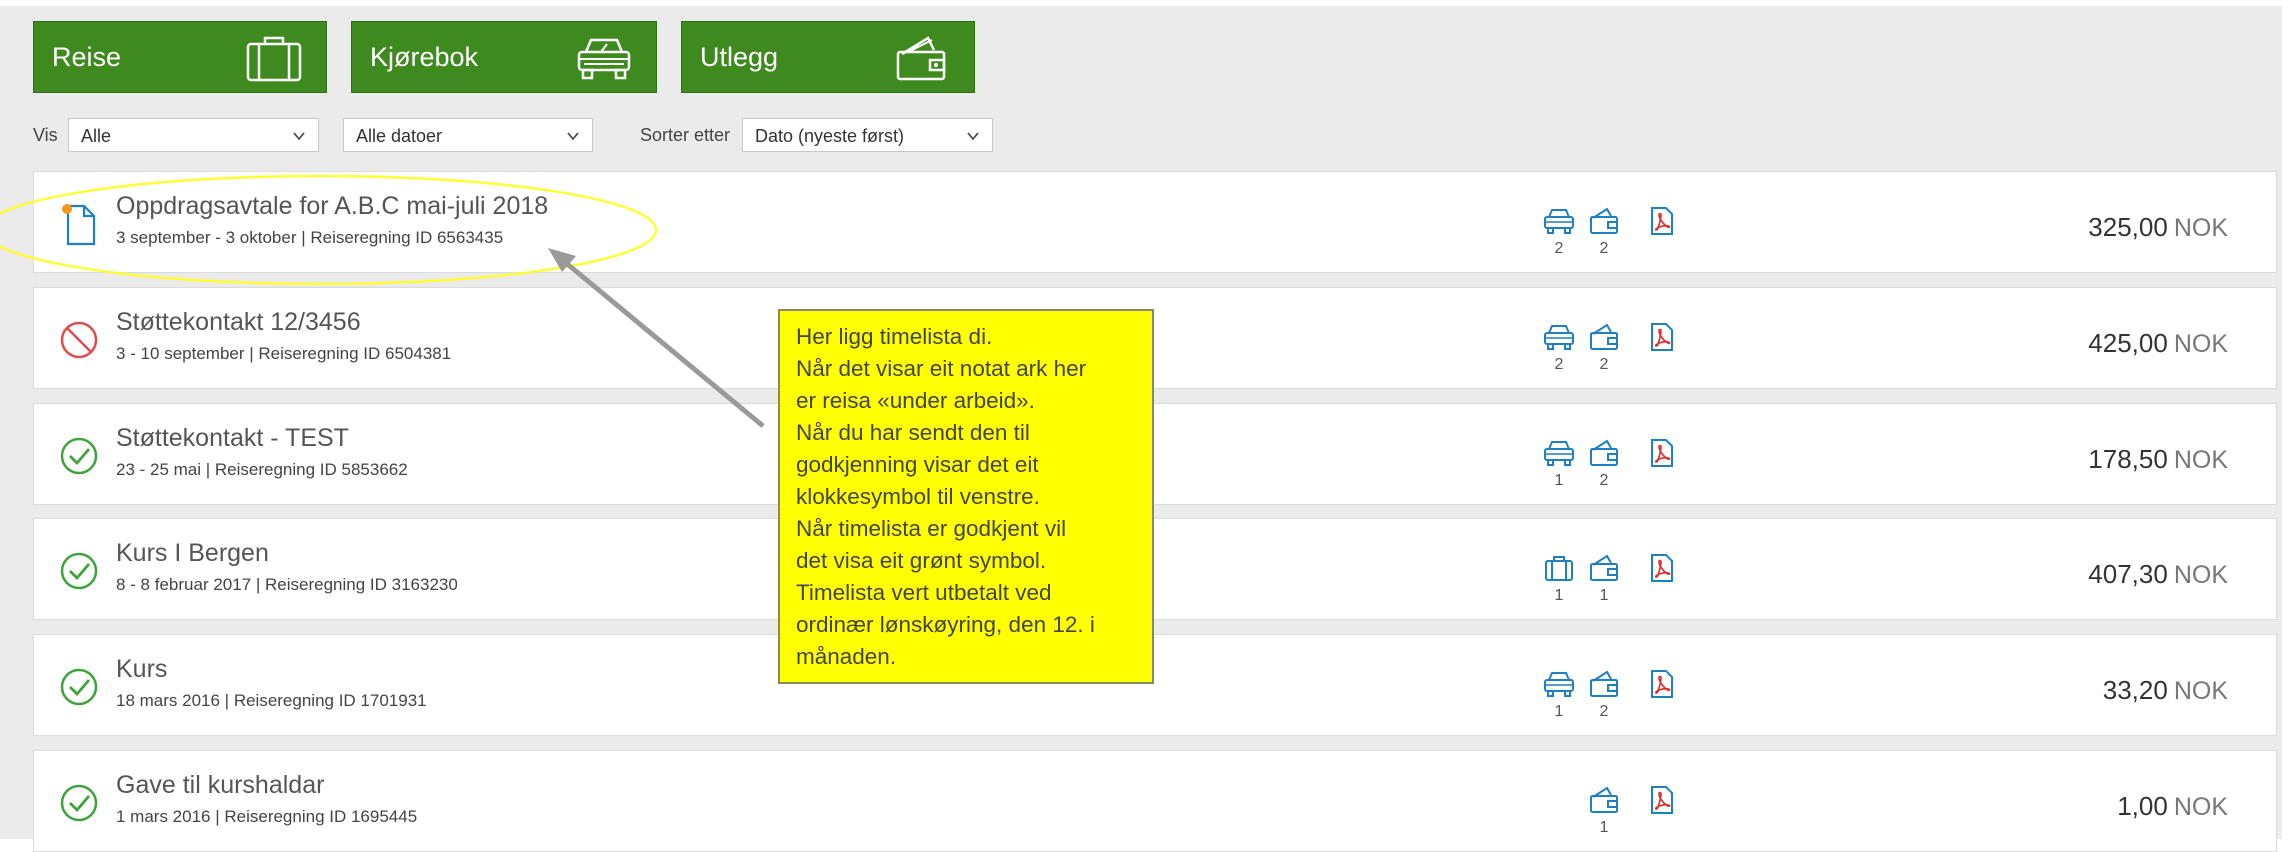  What do you see at coordinates (685, 135) in the screenshot?
I see `sort-label: Sorter etter` at bounding box center [685, 135].